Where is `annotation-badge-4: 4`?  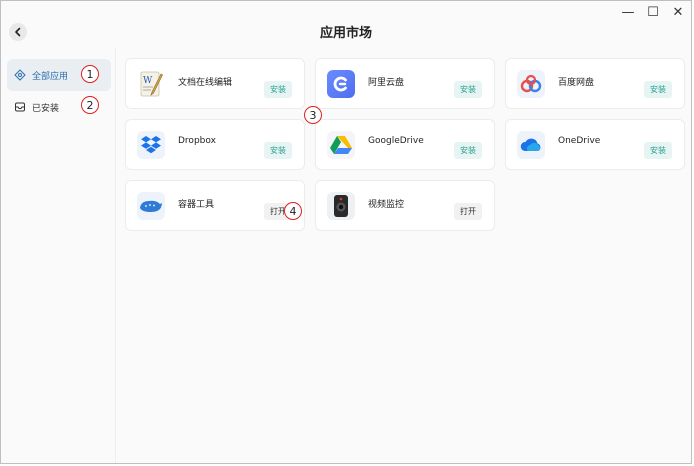
annotation-badge-4: 4 is located at coordinates (293, 211).